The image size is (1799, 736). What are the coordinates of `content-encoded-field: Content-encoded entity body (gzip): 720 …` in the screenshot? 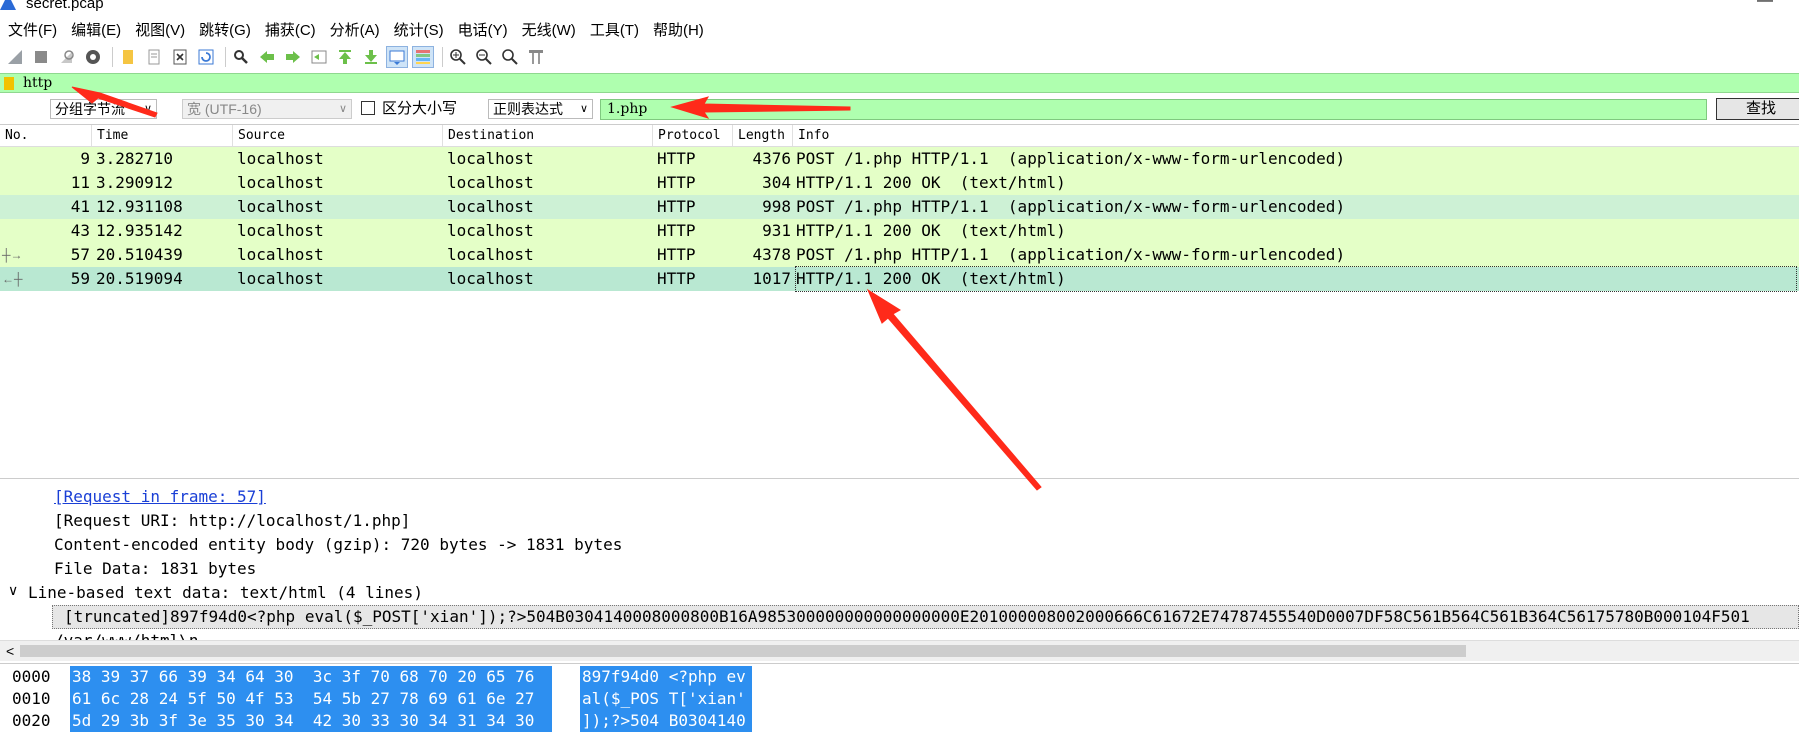 It's located at (338, 545).